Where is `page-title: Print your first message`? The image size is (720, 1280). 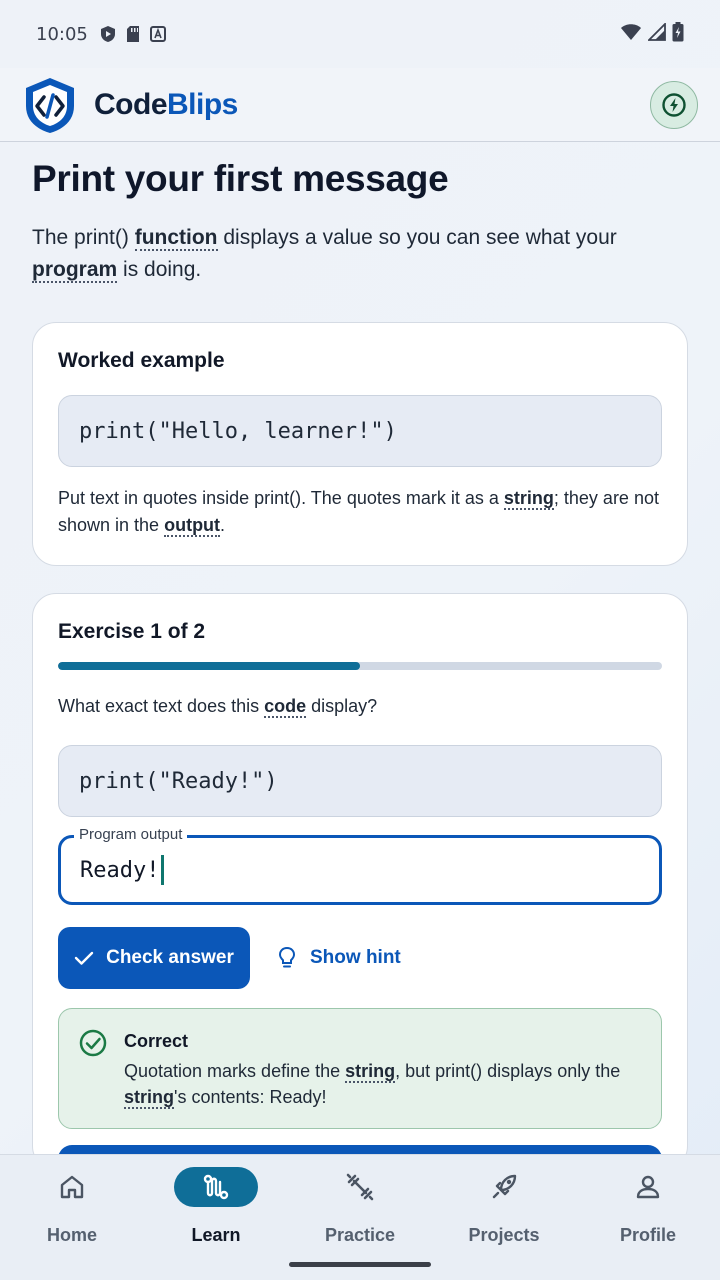
page-title: Print your first message is located at coordinates (240, 178).